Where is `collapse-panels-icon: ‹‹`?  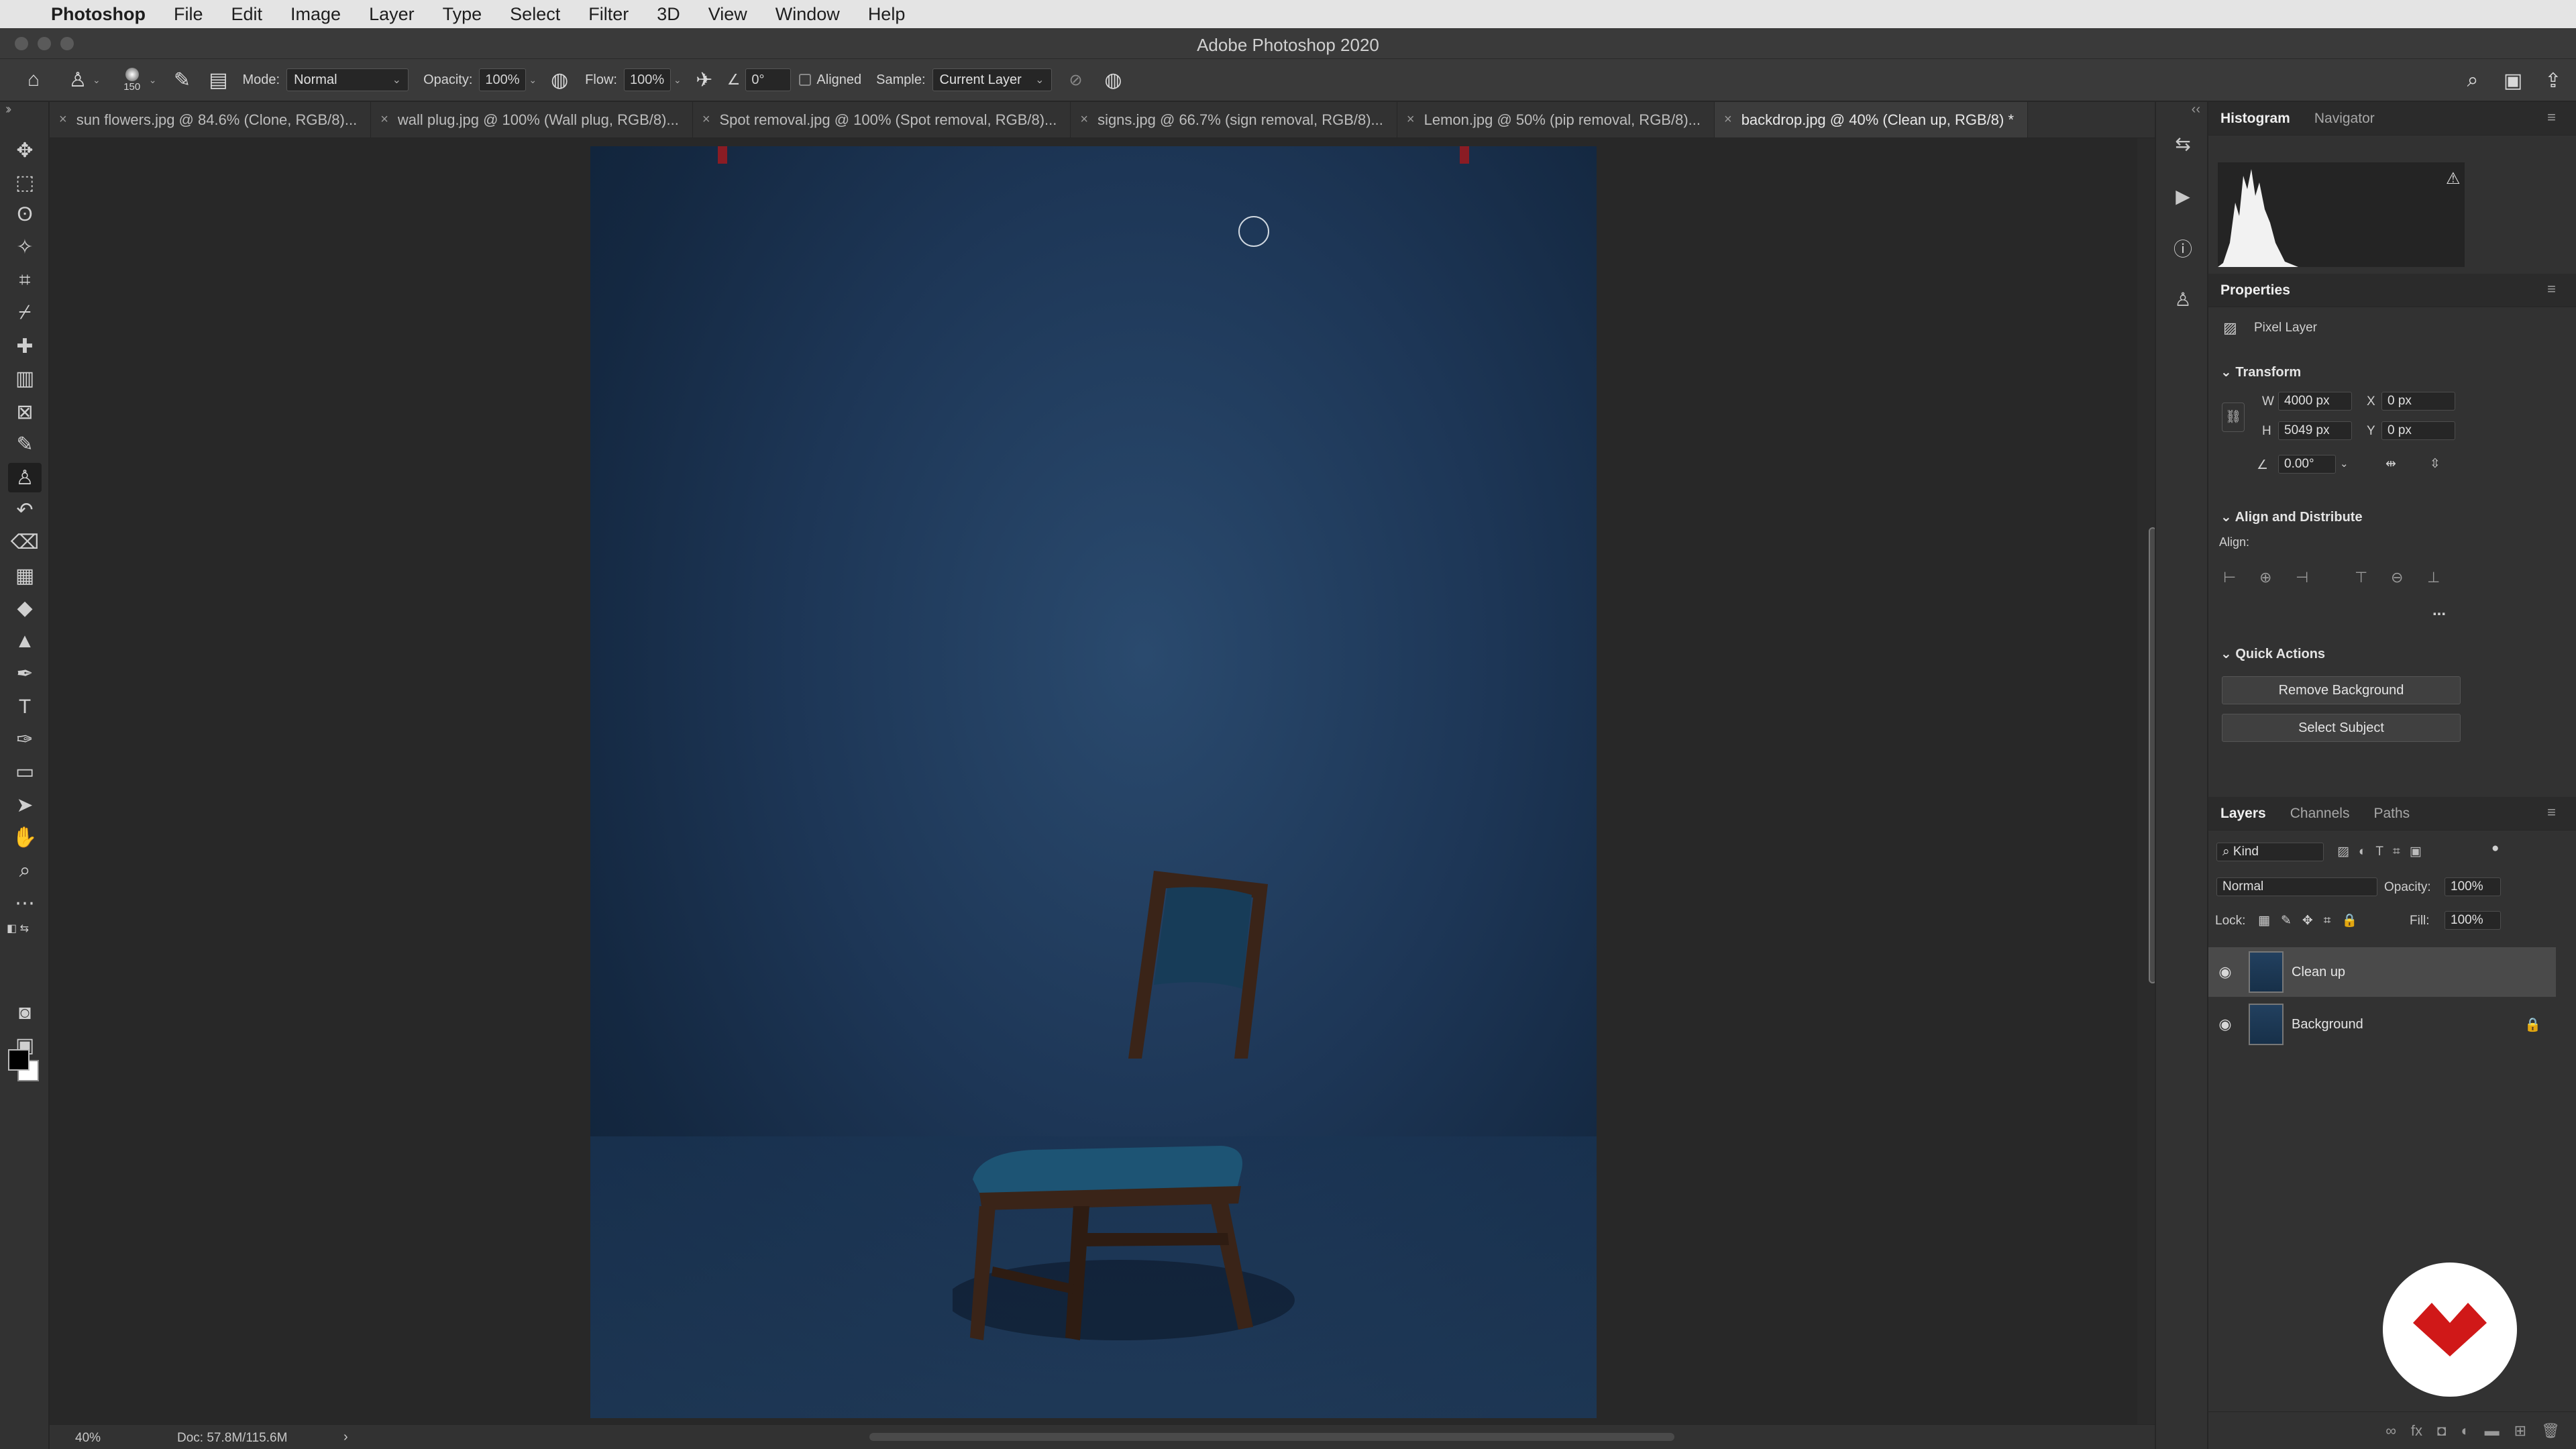 collapse-panels-icon: ‹‹ is located at coordinates (2196, 109).